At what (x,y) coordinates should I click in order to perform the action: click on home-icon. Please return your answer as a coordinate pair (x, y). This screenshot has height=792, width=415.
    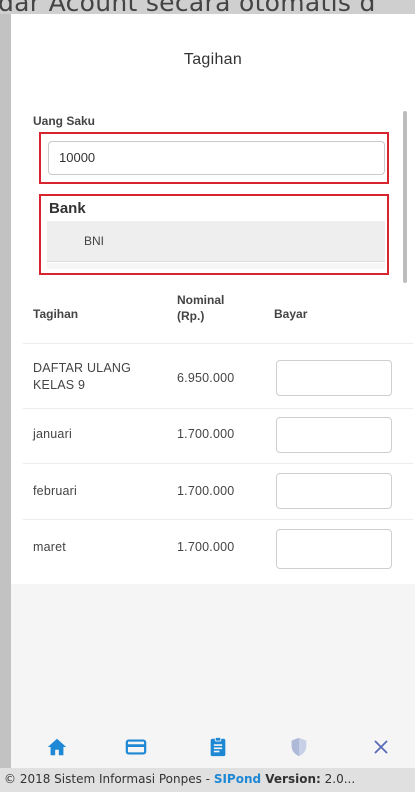
    Looking at the image, I should click on (57, 747).